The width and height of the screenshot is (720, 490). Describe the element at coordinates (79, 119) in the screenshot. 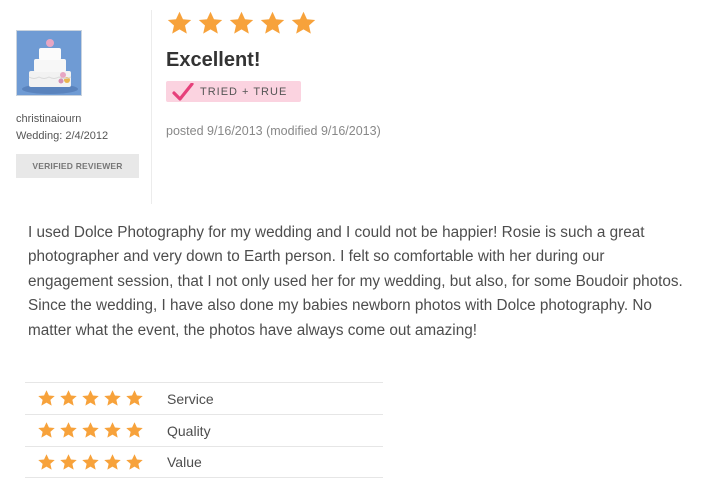

I see `reviewer-name: christinaiourn` at that location.